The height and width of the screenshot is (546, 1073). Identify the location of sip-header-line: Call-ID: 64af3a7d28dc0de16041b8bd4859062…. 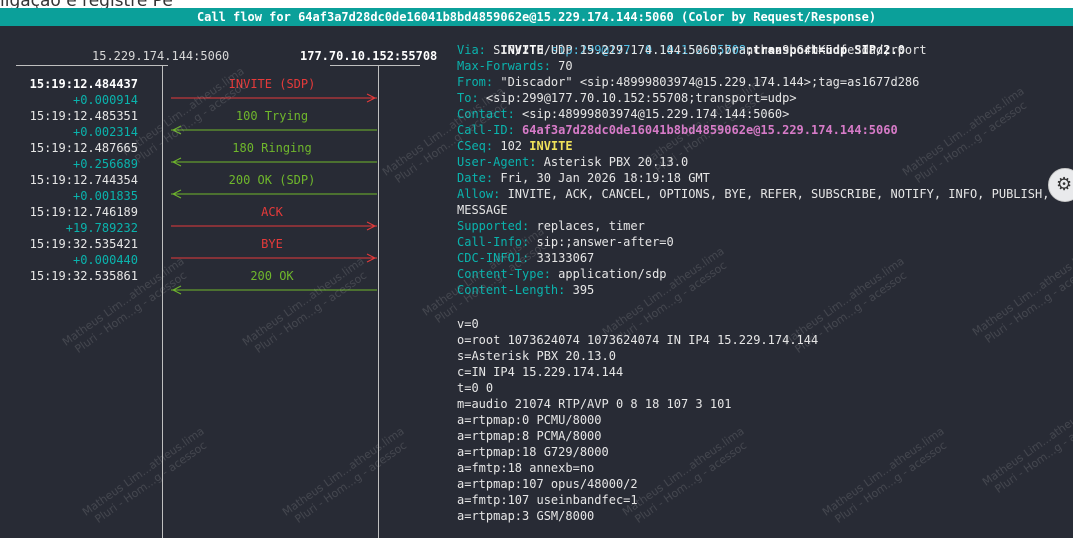
(677, 130).